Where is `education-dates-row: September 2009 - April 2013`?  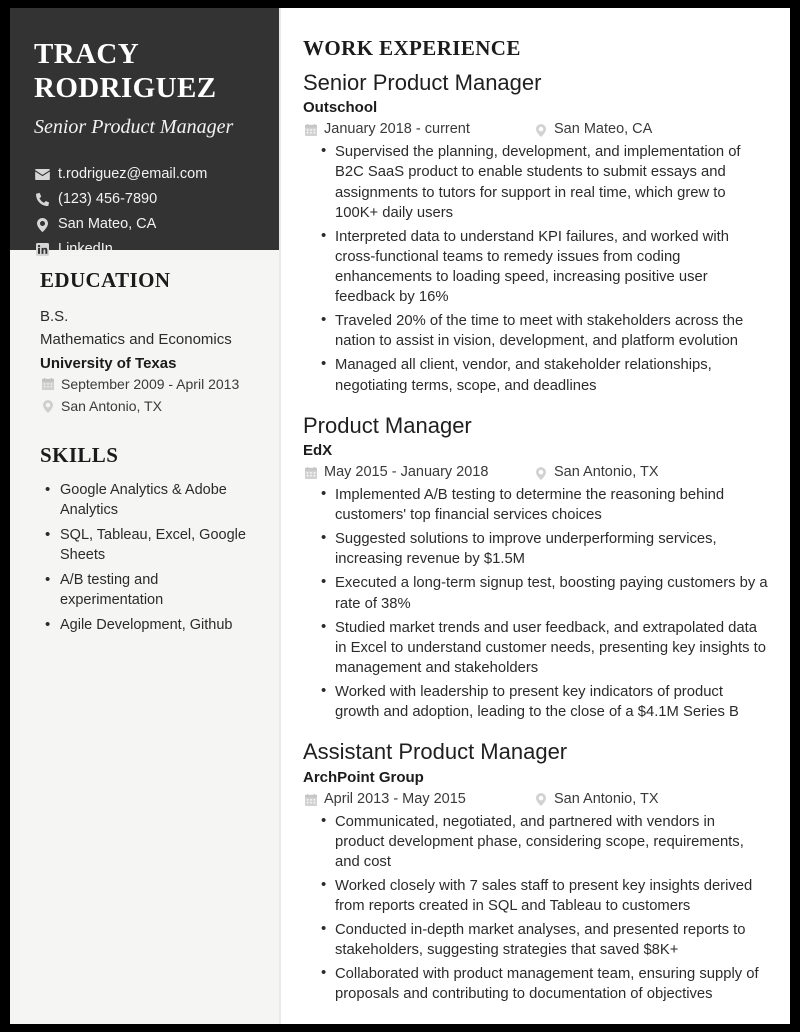 education-dates-row: September 2009 - April 2013 is located at coordinates (147, 383).